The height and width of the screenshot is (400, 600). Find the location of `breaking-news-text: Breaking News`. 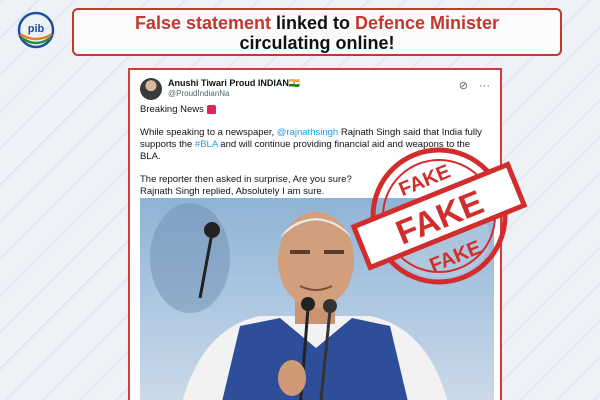

breaking-news-text: Breaking News is located at coordinates (172, 109).